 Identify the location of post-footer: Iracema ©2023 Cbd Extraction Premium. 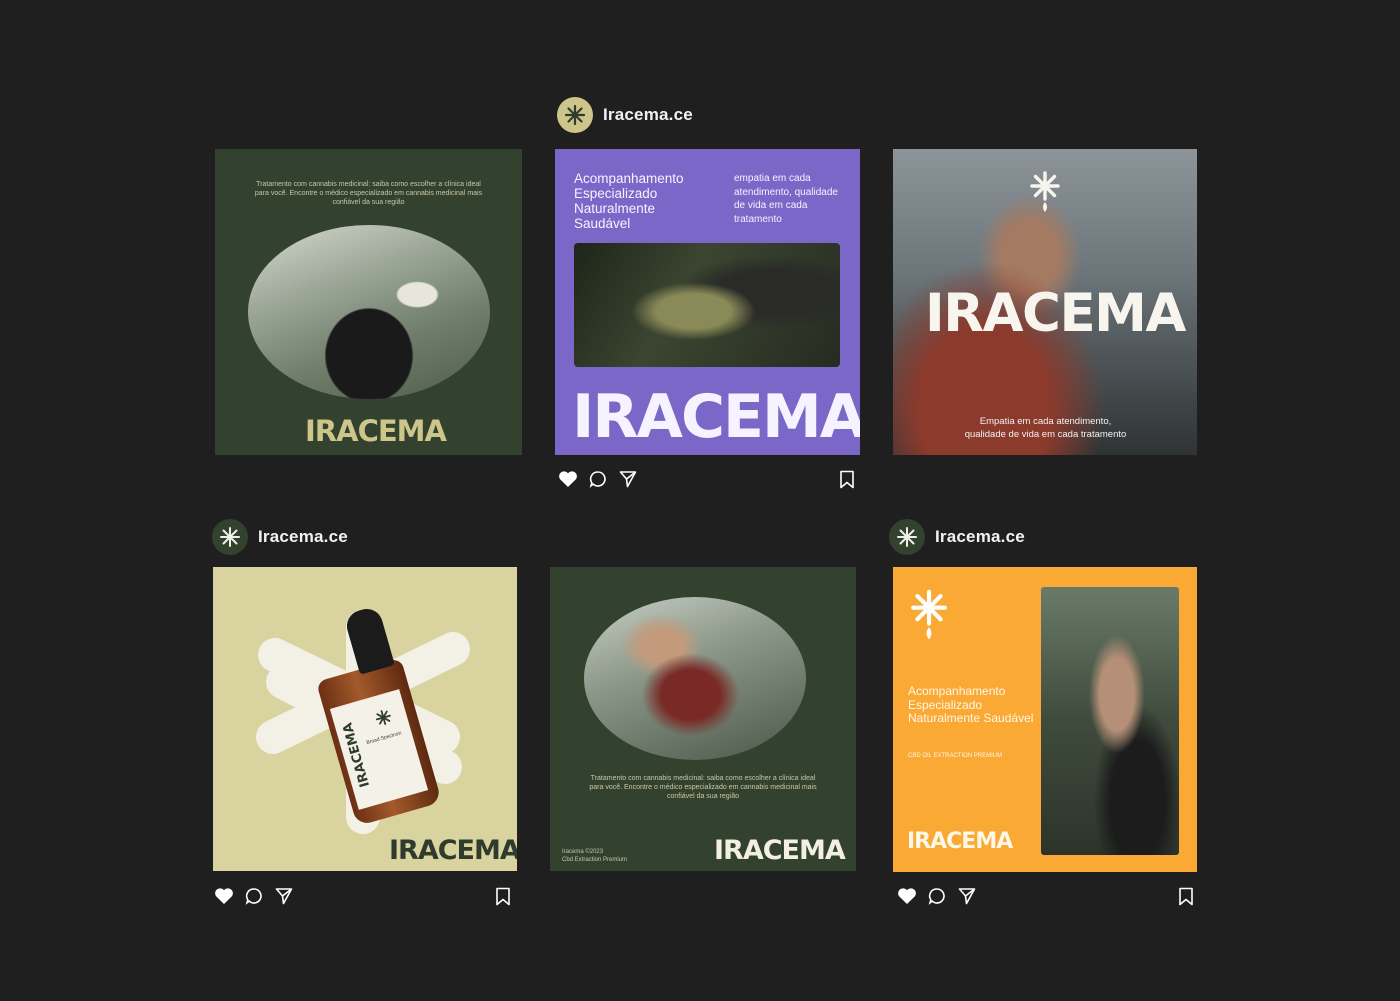
(594, 856).